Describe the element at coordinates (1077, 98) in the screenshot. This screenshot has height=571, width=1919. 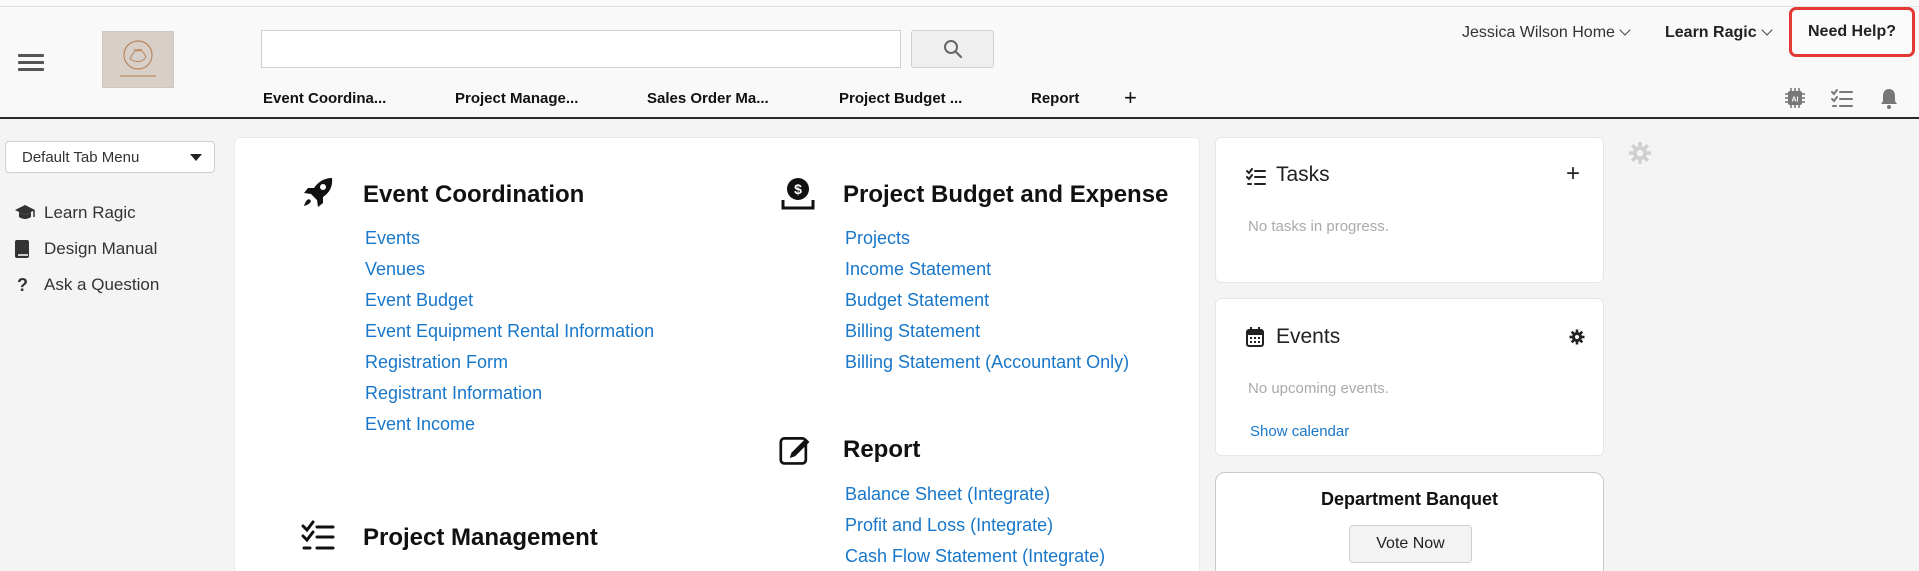
I see `tab-report: Report` at that location.